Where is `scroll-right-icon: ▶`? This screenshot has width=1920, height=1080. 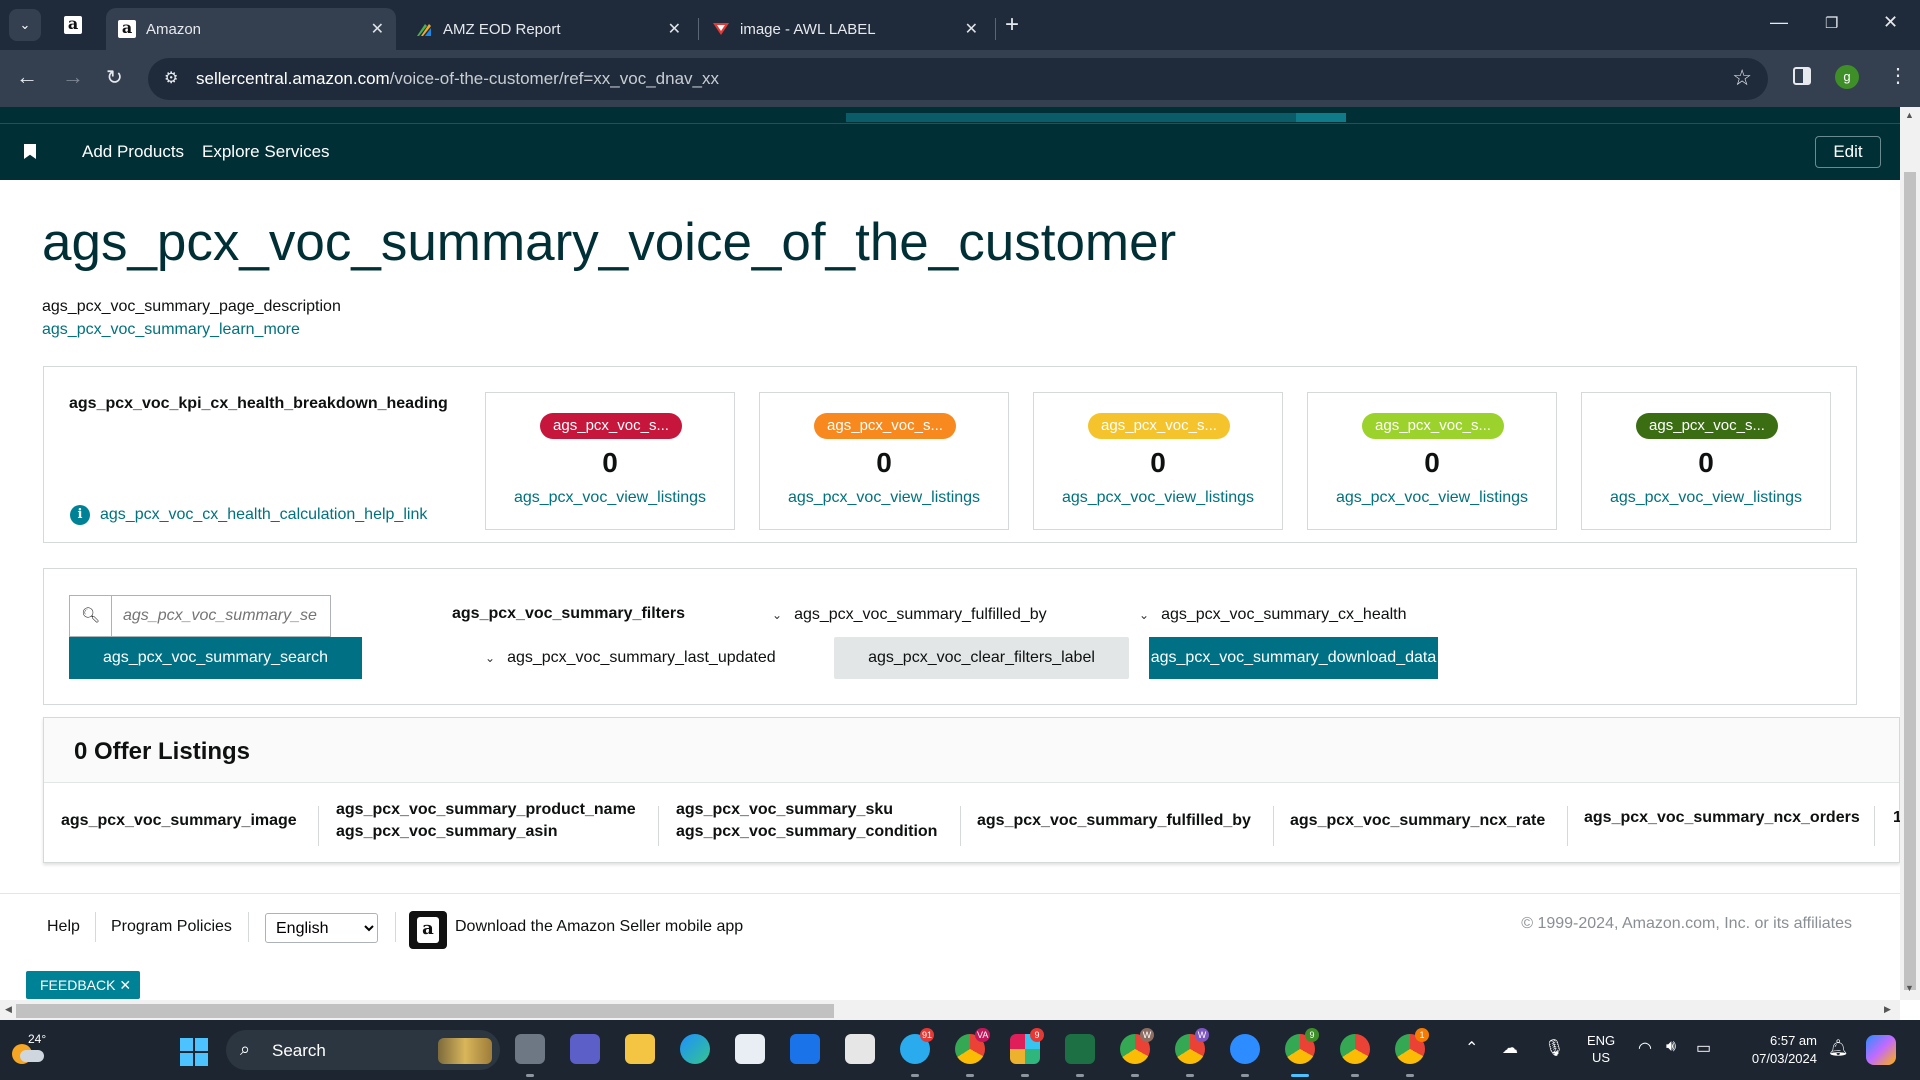 scroll-right-icon: ▶ is located at coordinates (1887, 1009).